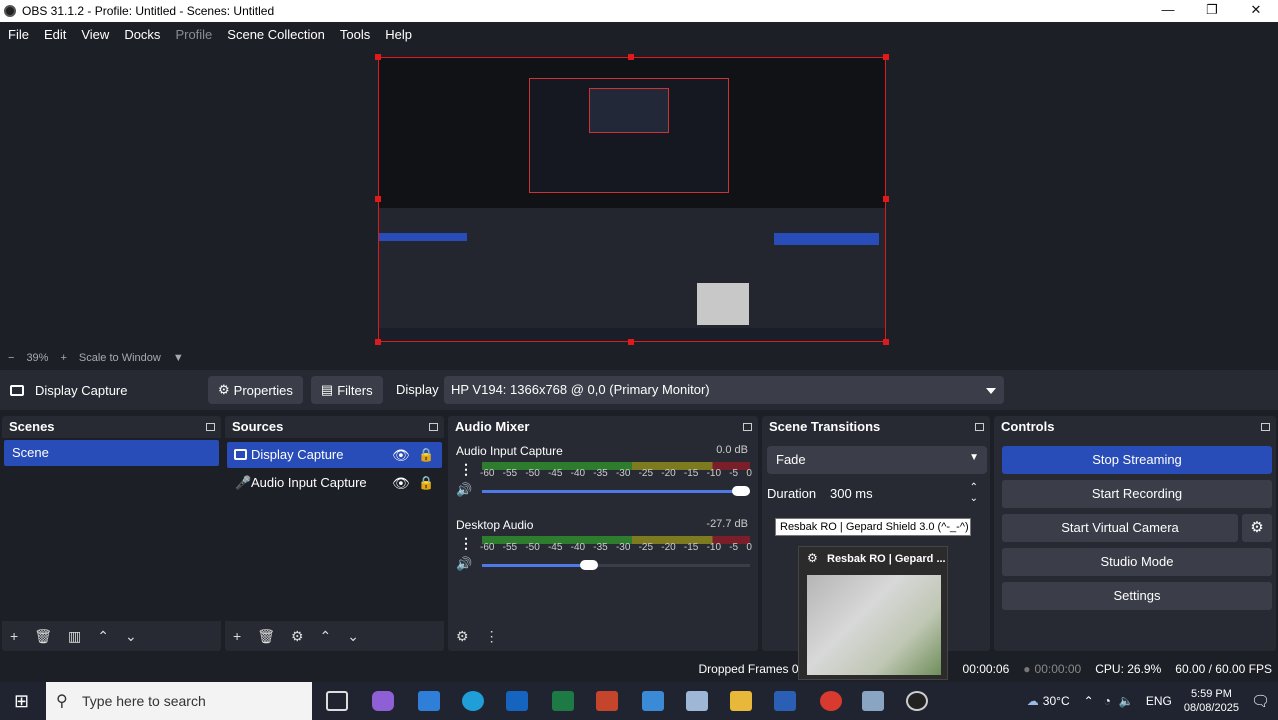  Describe the element at coordinates (974, 493) in the screenshot. I see `spin-arrows-icon: ⌃ ⌄` at that location.